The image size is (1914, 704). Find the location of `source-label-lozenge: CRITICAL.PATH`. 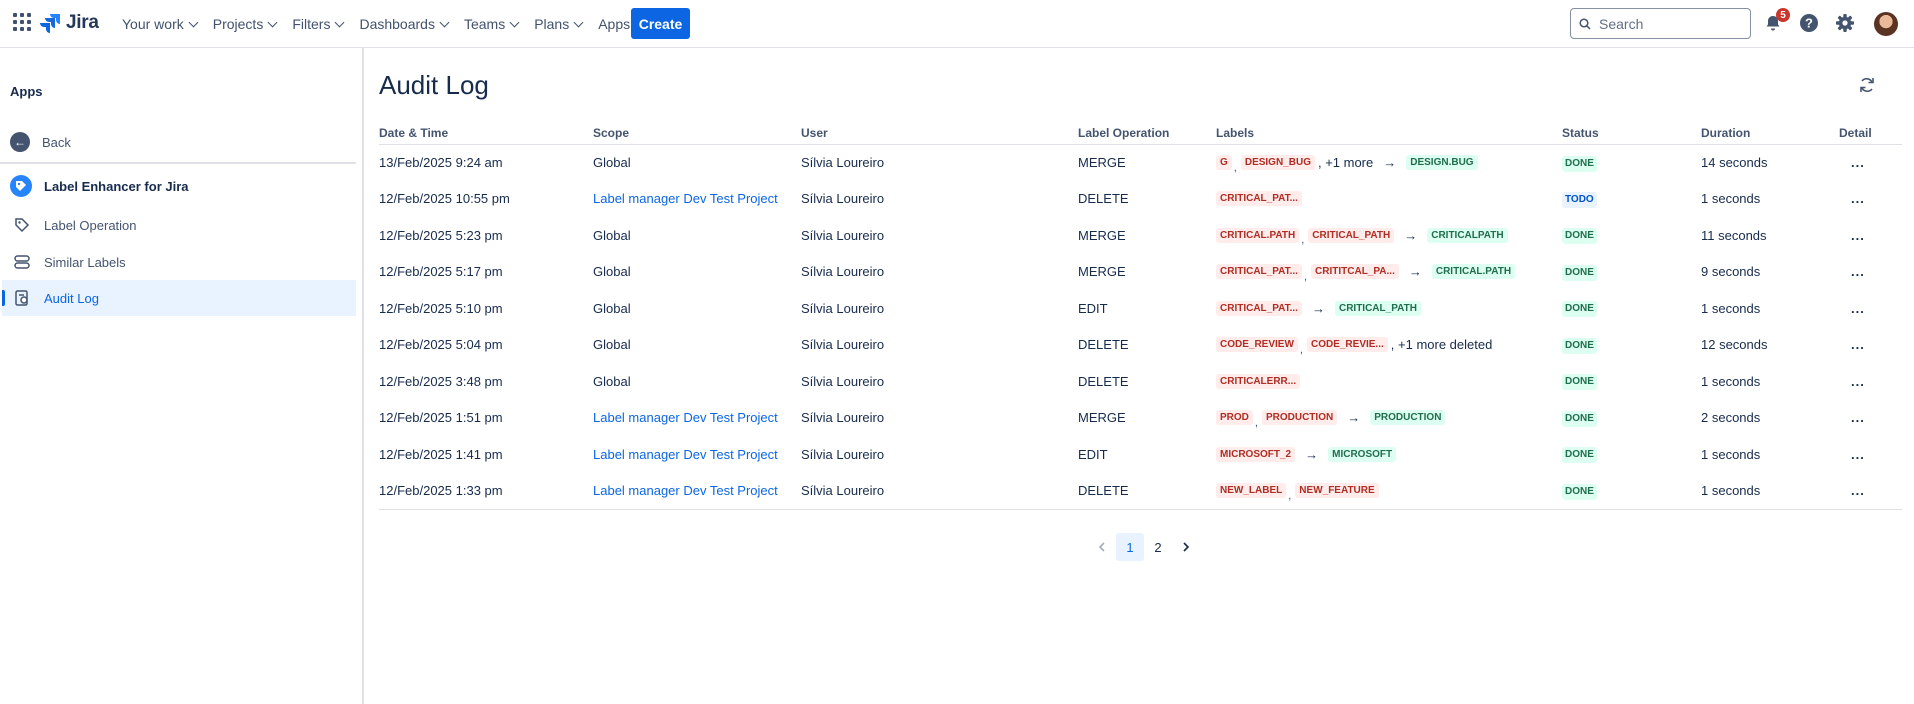

source-label-lozenge: CRITICAL.PATH is located at coordinates (1258, 235).